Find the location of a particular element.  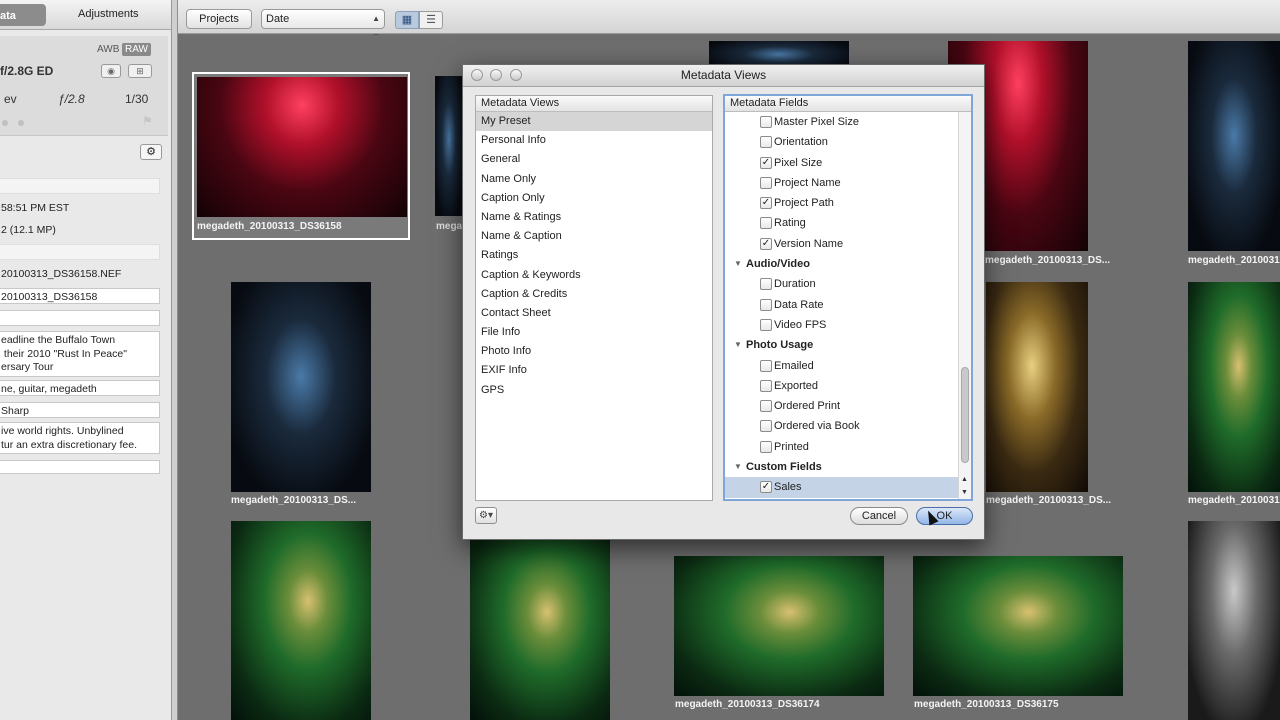

view-item: My Preset is located at coordinates (594, 122).